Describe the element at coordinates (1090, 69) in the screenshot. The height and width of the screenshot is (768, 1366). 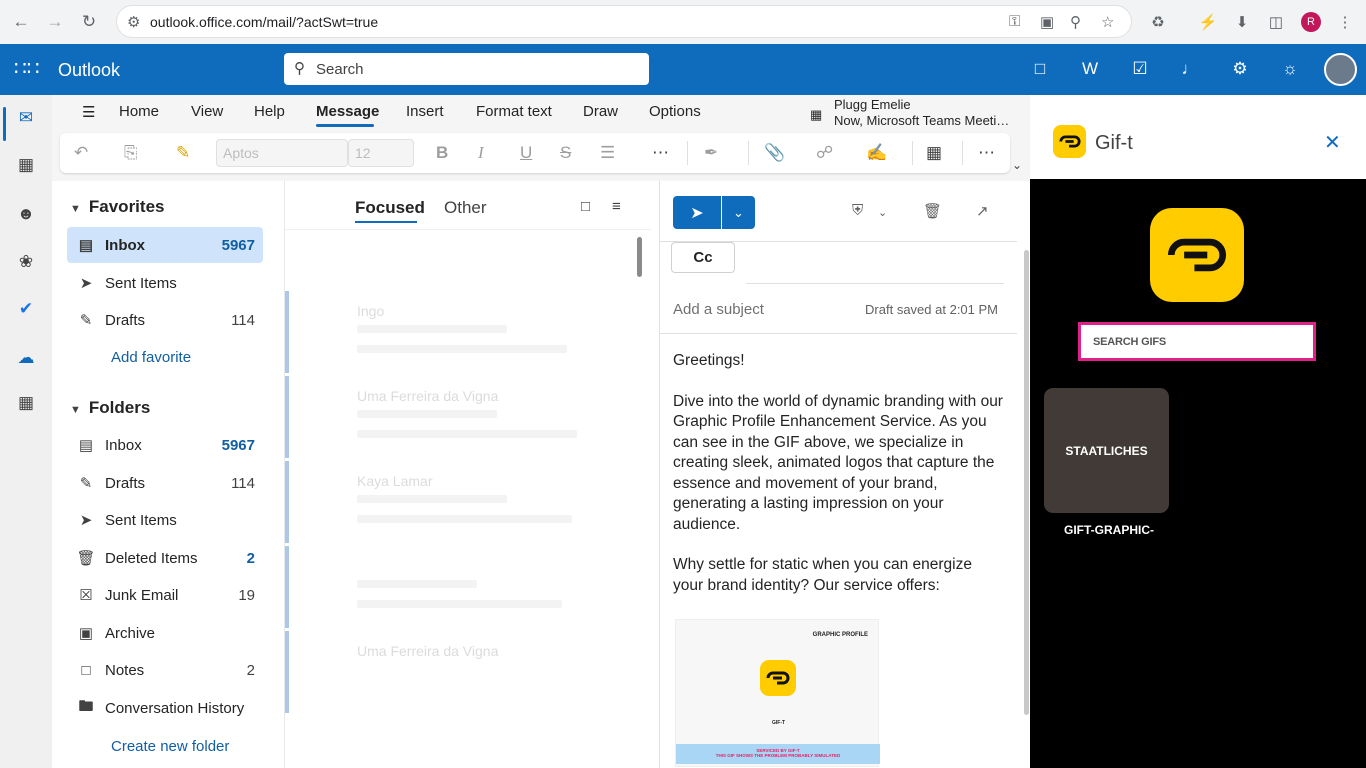
I see `word-icon: W` at that location.